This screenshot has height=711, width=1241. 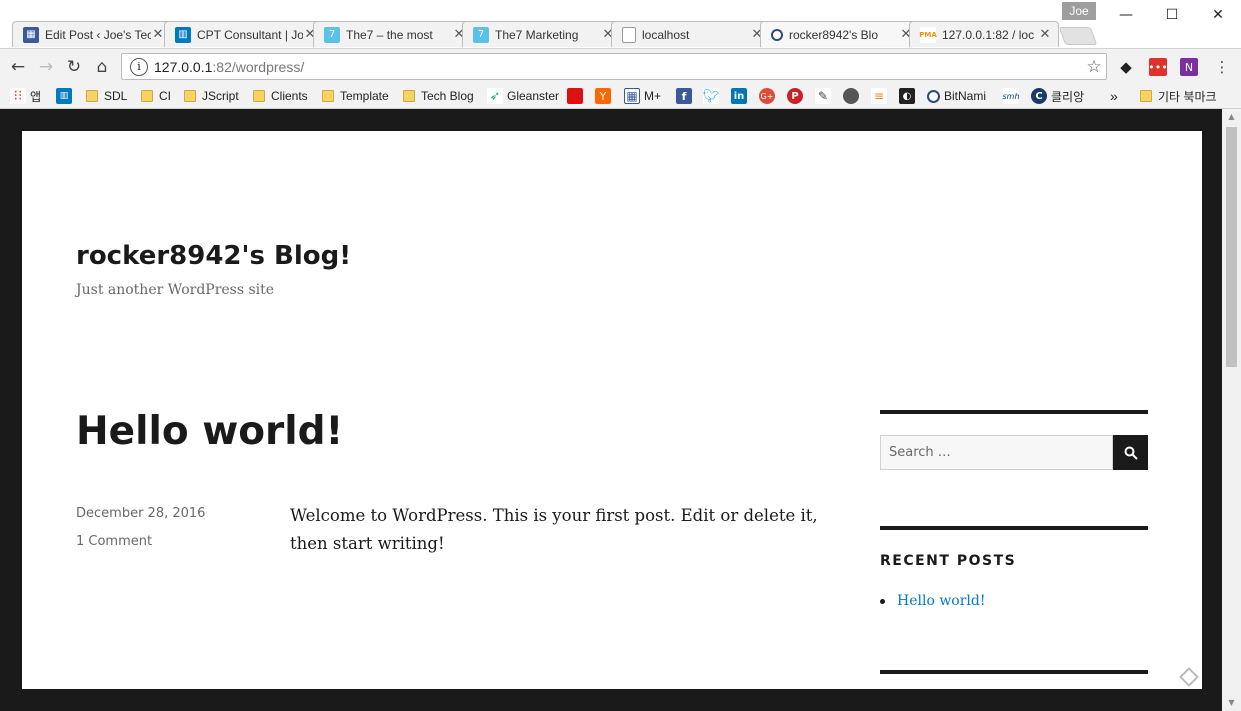 I want to click on pen-icon: ✎, so click(x=823, y=96).